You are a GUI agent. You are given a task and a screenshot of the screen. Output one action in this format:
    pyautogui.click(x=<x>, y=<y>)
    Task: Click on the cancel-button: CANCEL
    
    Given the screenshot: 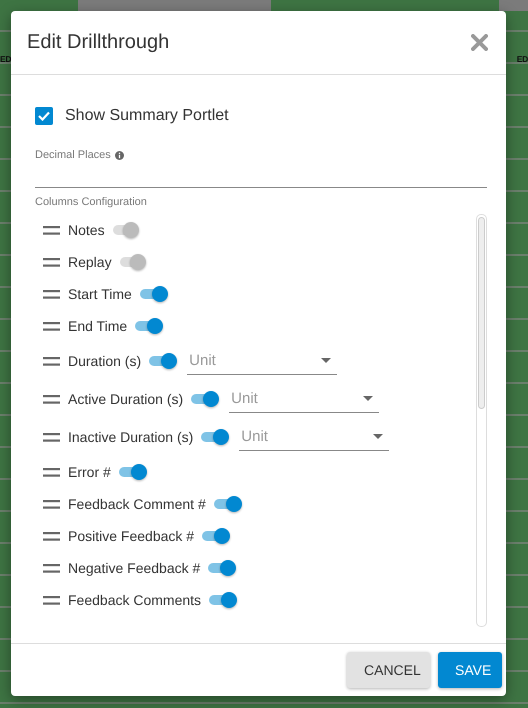 What is the action you would take?
    pyautogui.click(x=388, y=670)
    